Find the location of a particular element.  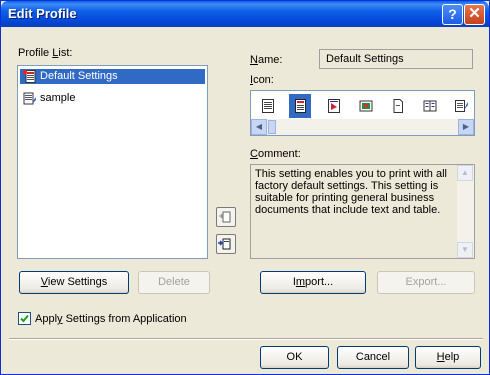

scroll-right-button: ▶ is located at coordinates (466, 127).